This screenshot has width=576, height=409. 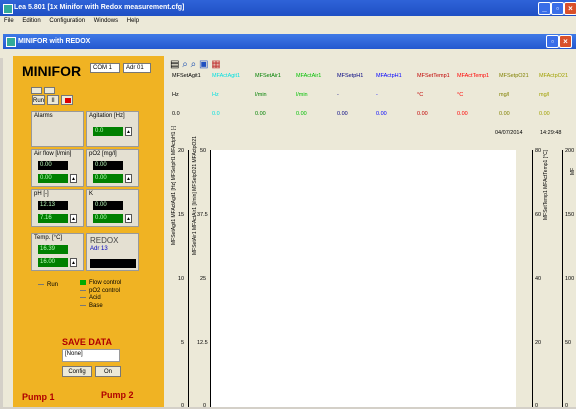 What do you see at coordinates (113, 263) in the screenshot?
I see `redox-value` at bounding box center [113, 263].